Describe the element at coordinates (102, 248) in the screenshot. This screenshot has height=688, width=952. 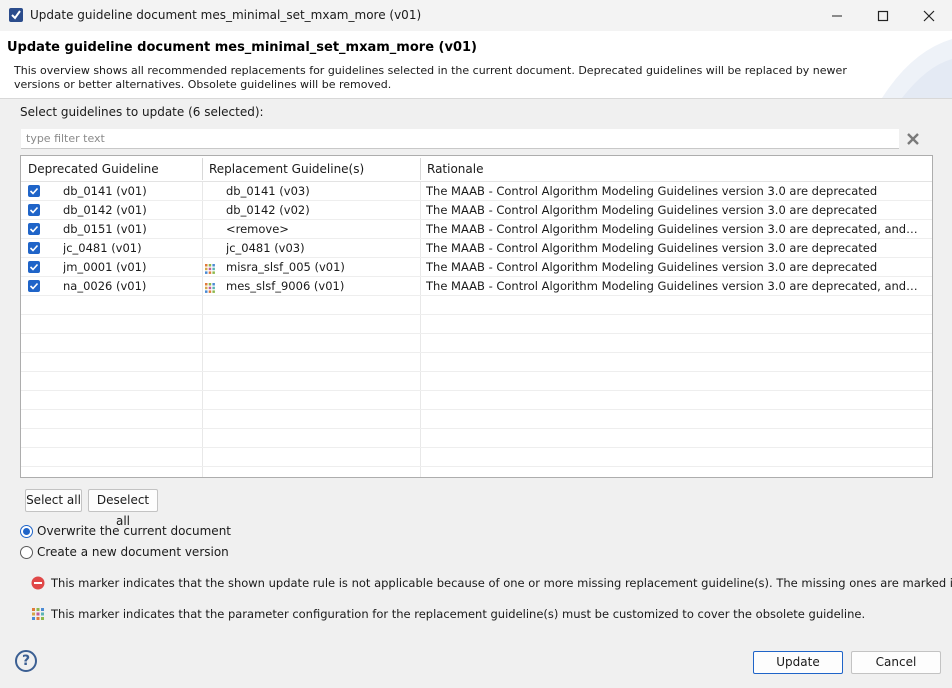
I see `deprecated-guideline-cell: jc_0481 (v01)` at that location.